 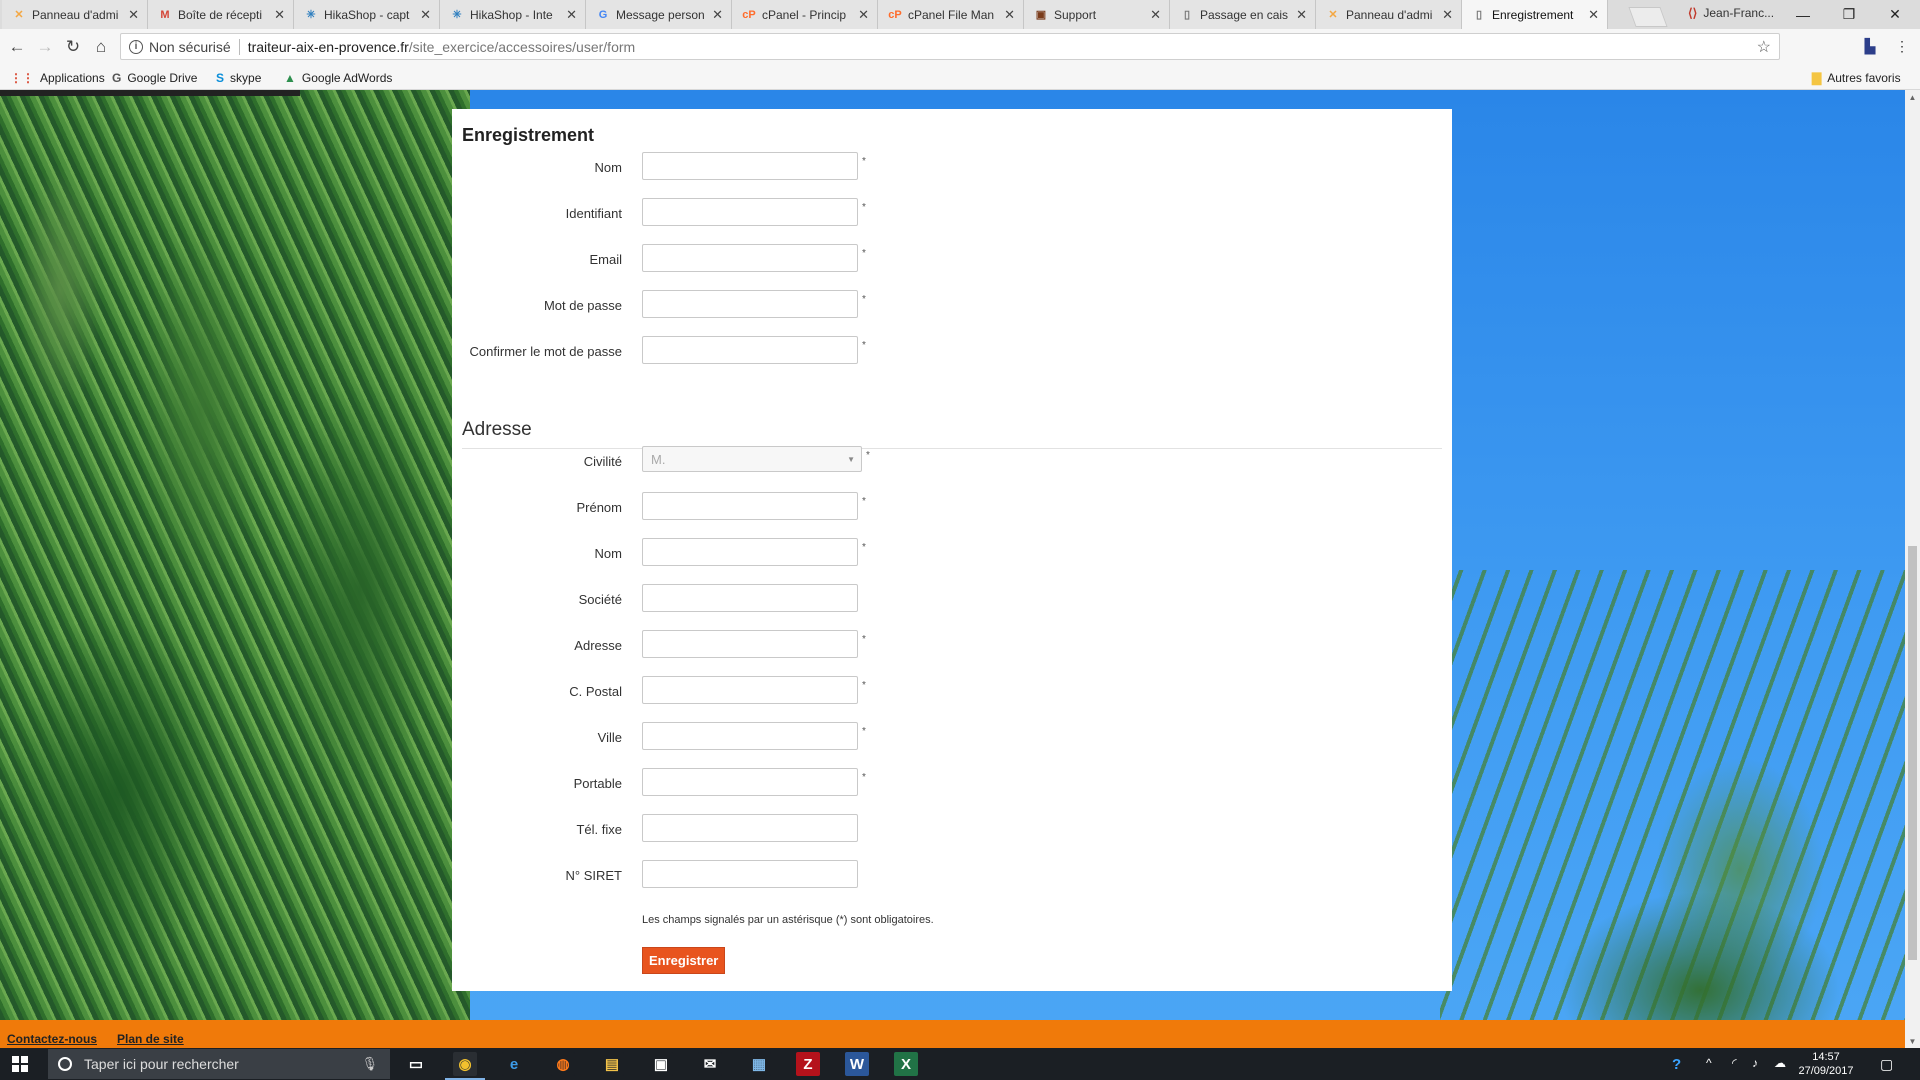 I want to click on mail-icon: ✉, so click(x=710, y=1064).